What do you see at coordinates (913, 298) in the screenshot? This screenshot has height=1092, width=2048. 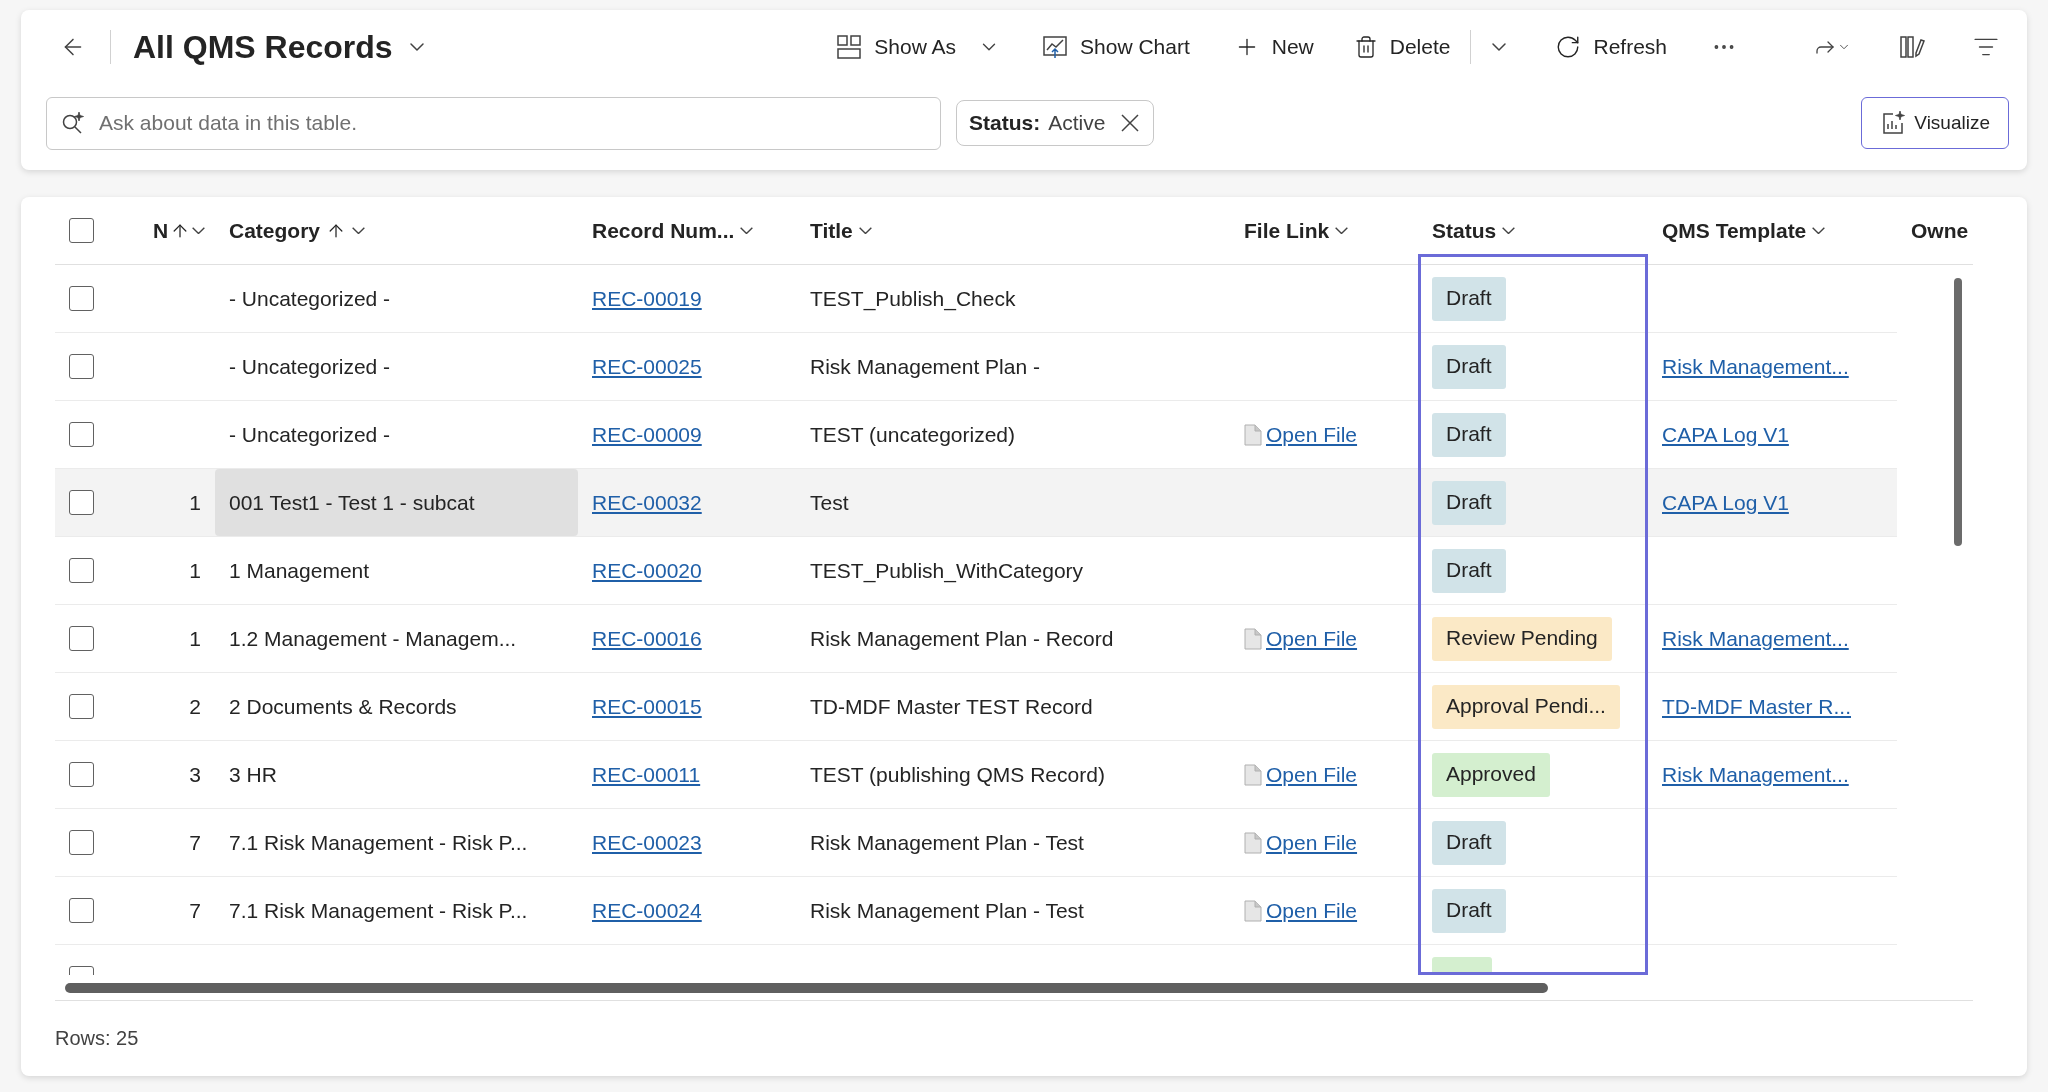 I see `table-cell: TEST_Publish_Check` at bounding box center [913, 298].